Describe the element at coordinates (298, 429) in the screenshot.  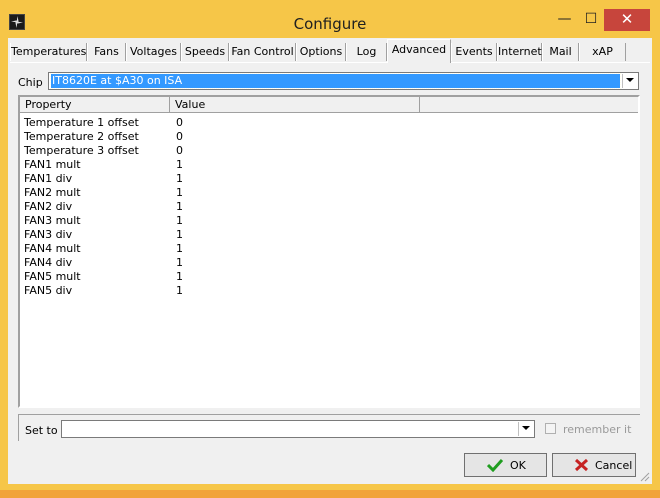
I see `set-to-combo` at that location.